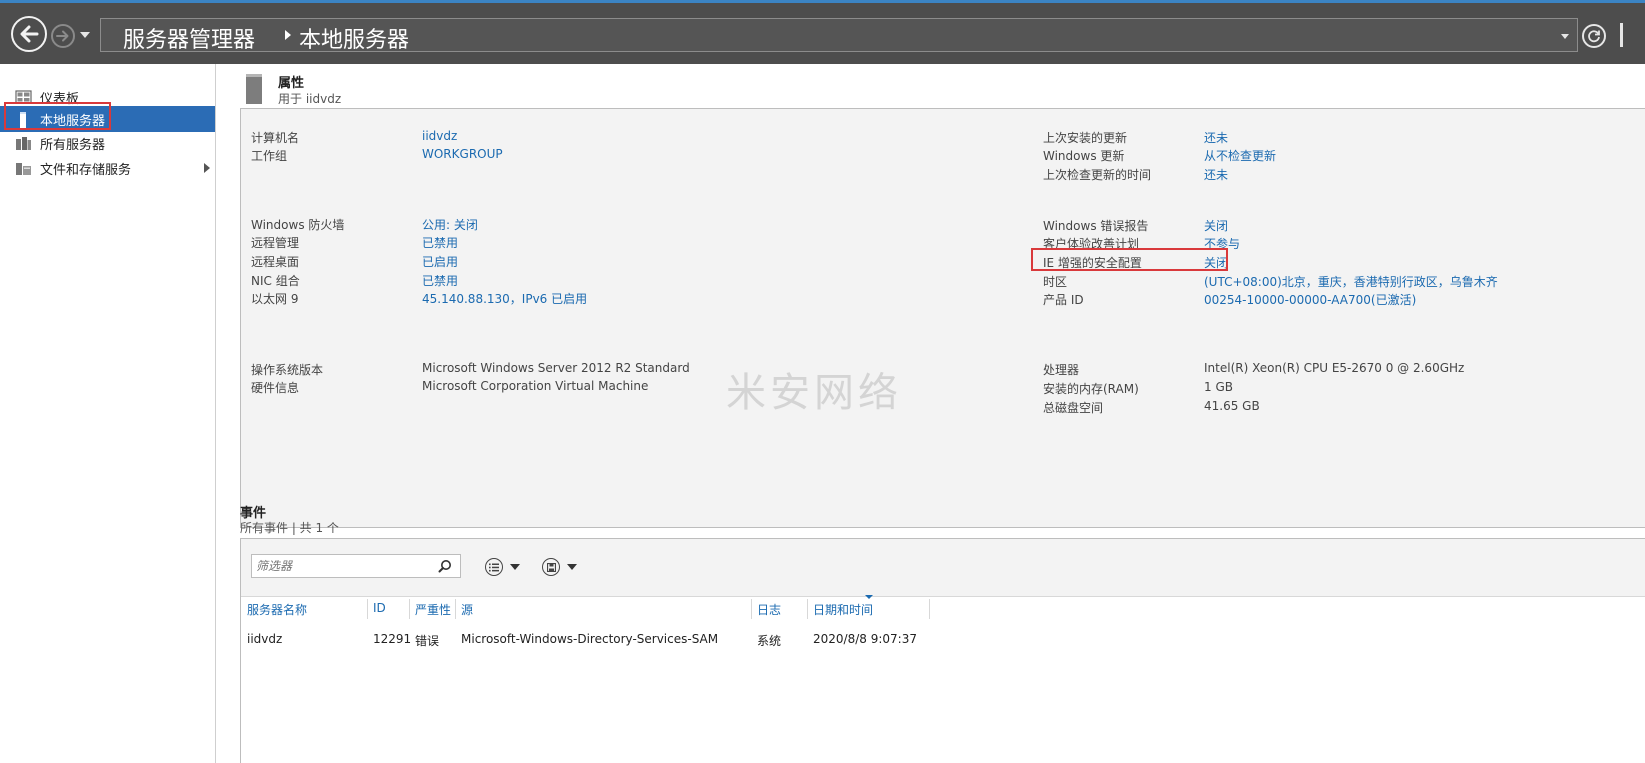 The image size is (1645, 763). I want to click on breadcrumb-root: 服务器管理器, so click(189, 38).